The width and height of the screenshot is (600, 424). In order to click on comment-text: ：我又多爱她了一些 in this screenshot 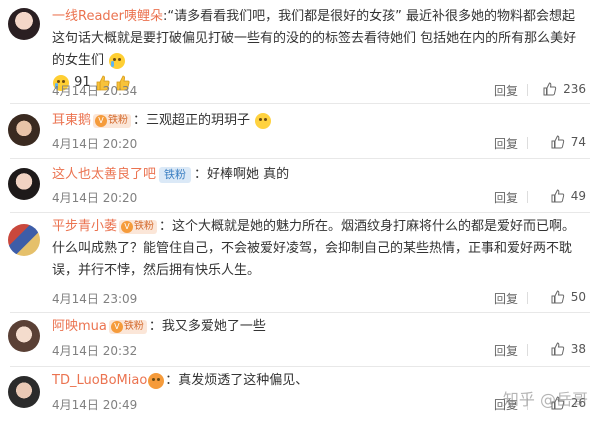, I will do `click(207, 326)`.